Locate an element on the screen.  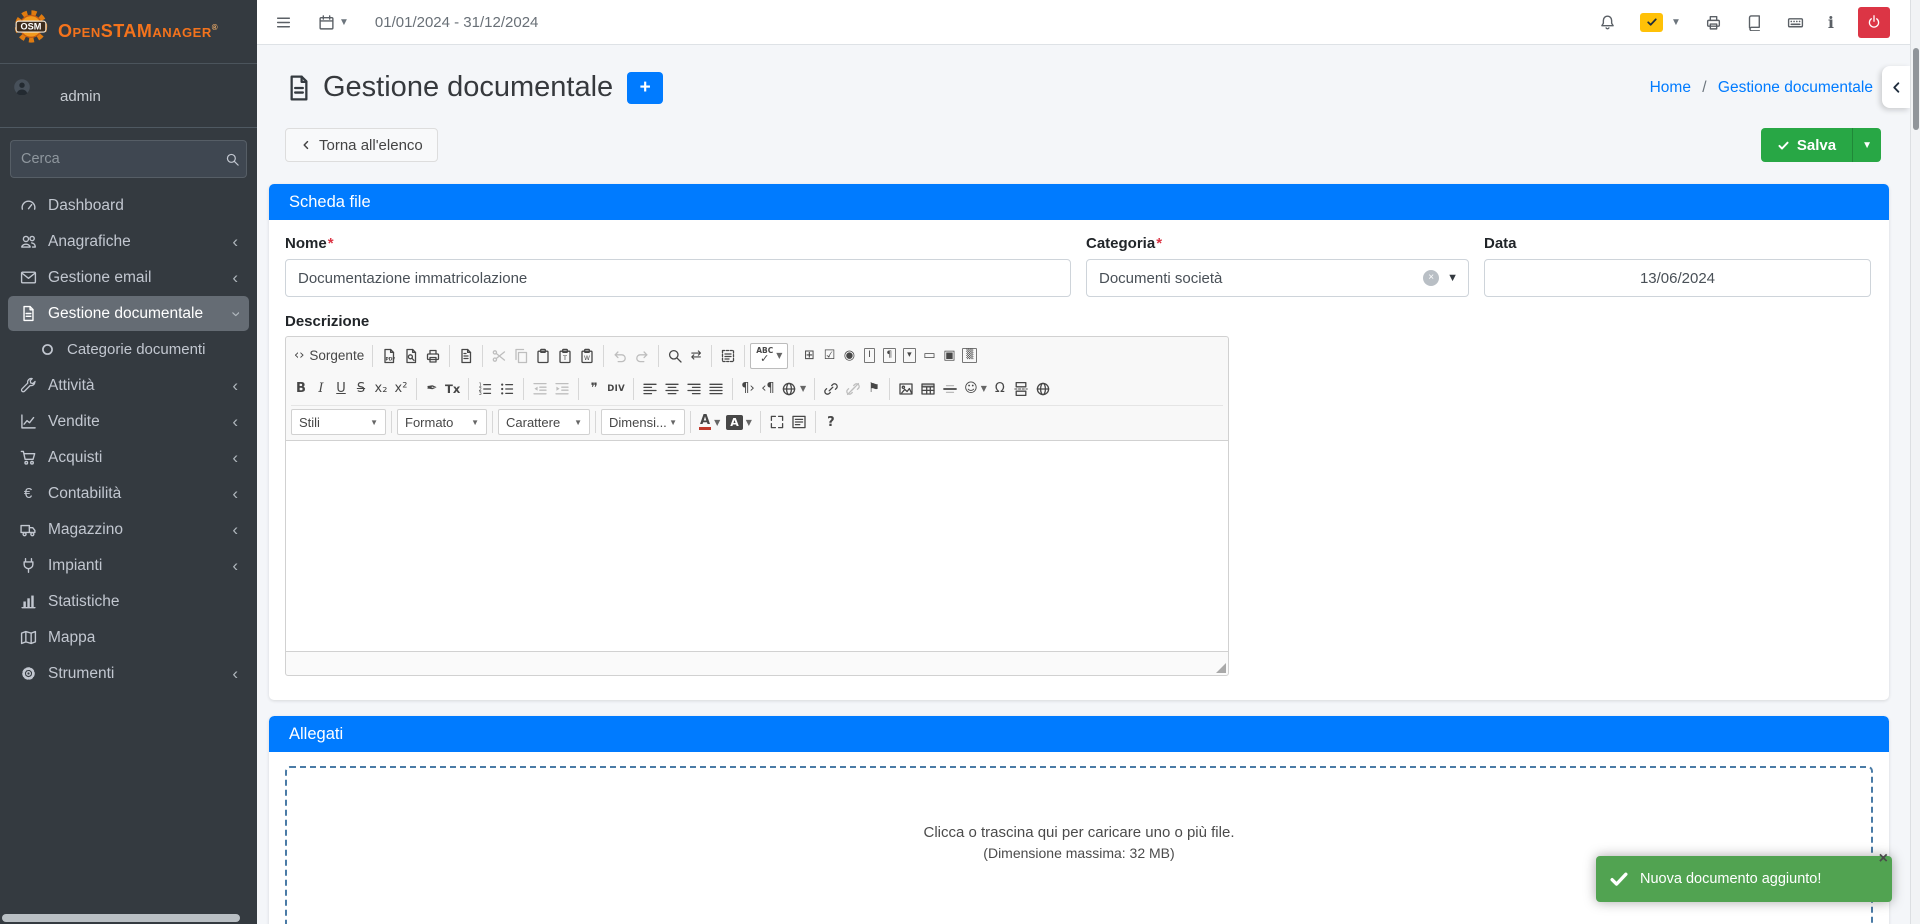
editor-underline-button: U is located at coordinates (341, 389).